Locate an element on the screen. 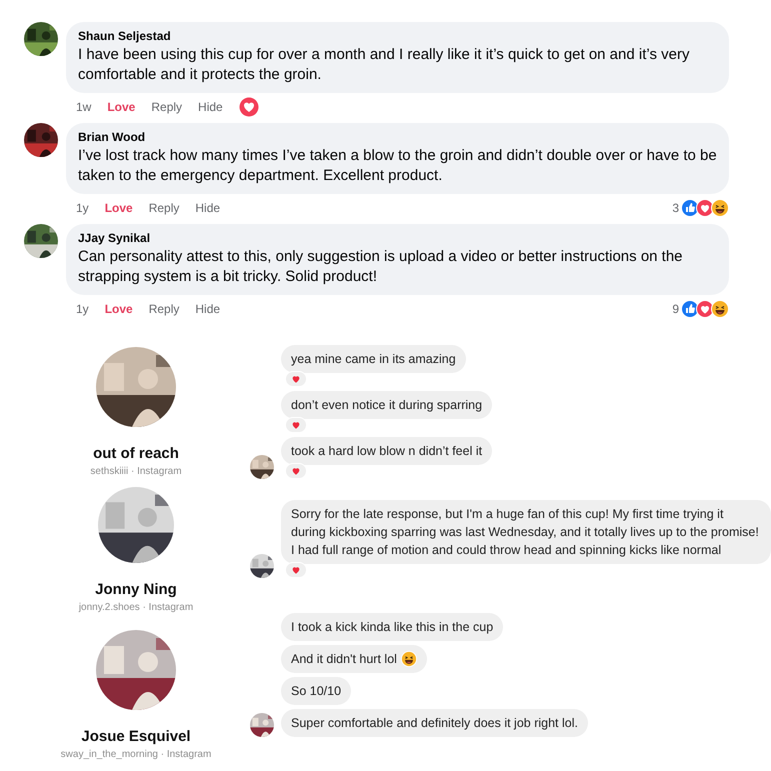  comment-text: Can personality attest to this, only suggestion is upload a video or better instructions on the strapping system is a bit tricky. Solid product! is located at coordinates (381, 267).